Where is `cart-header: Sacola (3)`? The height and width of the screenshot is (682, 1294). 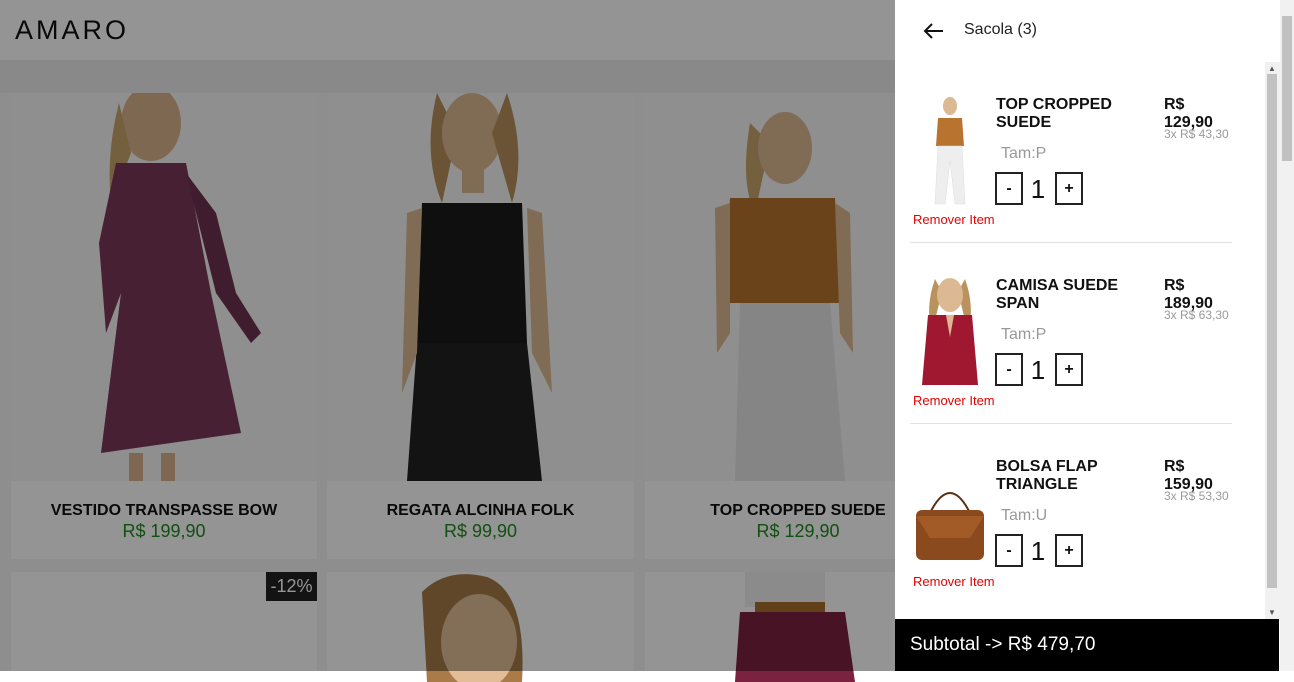
cart-header: Sacola (3) is located at coordinates (1087, 31).